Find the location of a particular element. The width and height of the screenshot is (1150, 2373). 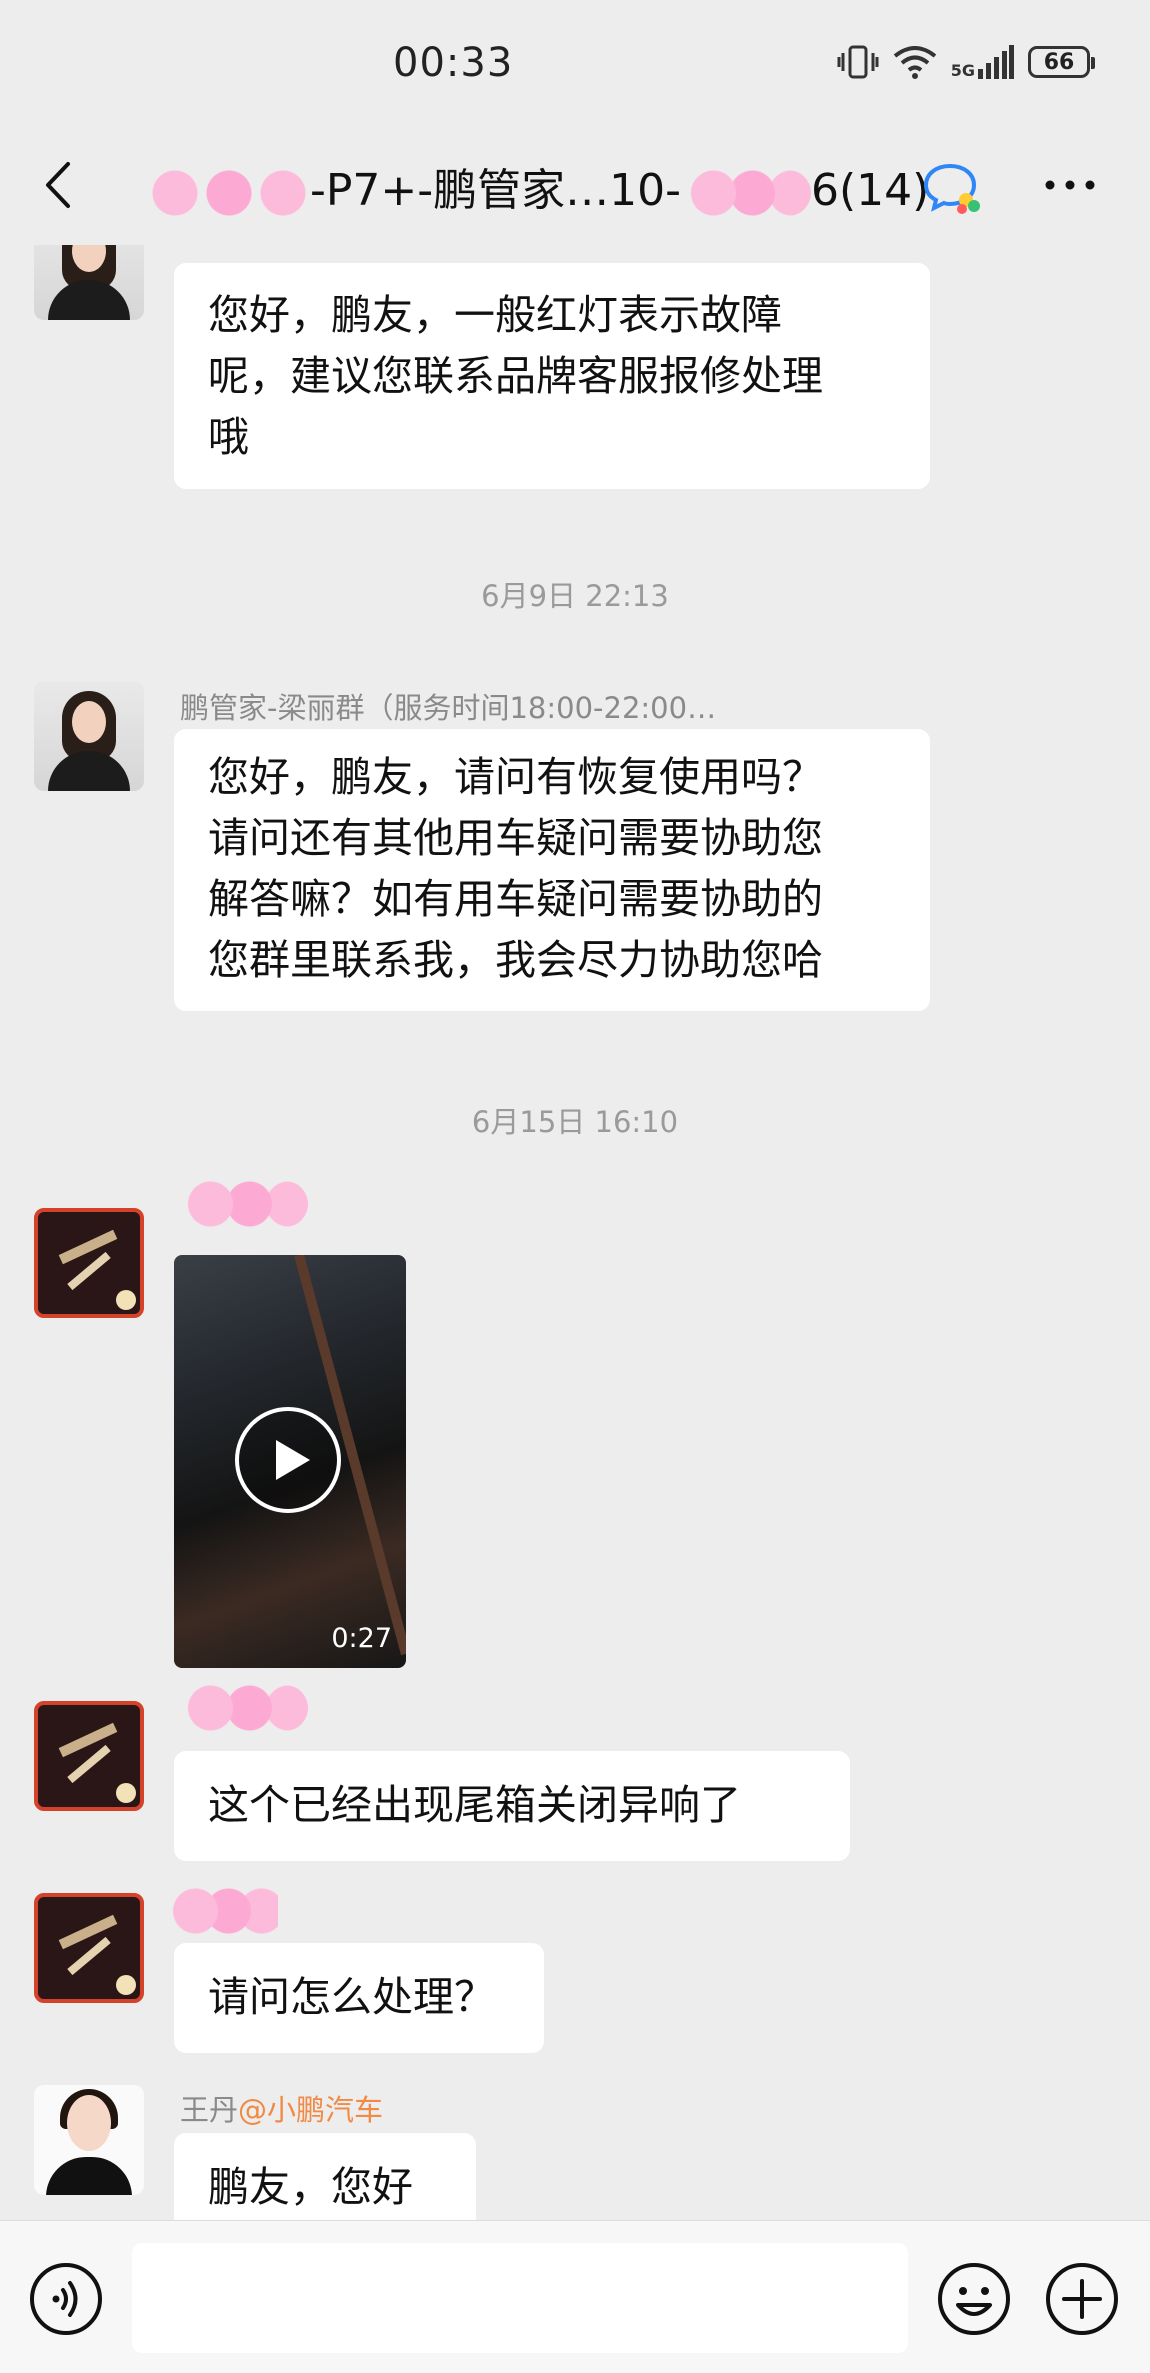

message-bubble: 请问怎么处理？ is located at coordinates (359, 1998).